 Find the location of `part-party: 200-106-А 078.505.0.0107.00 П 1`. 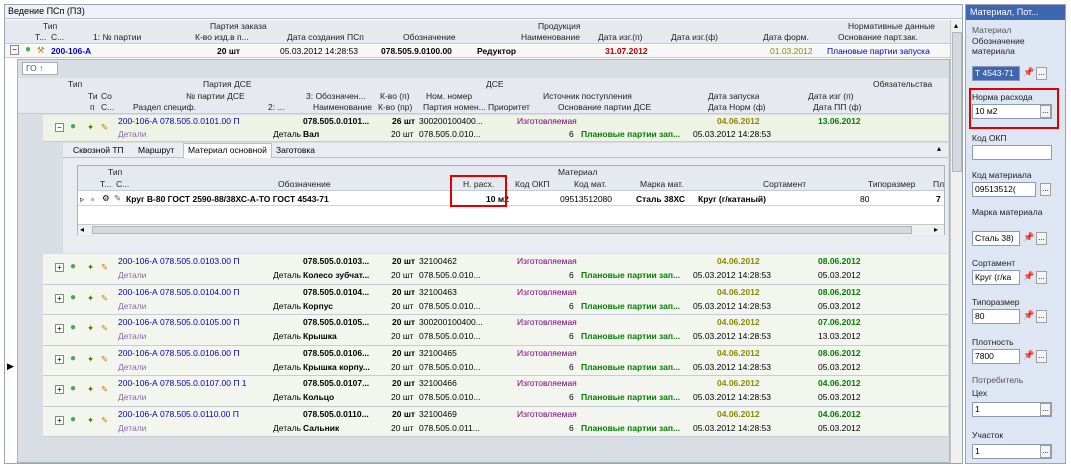

part-party: 200-106-А 078.505.0.0107.00 П 1 is located at coordinates (182, 383).